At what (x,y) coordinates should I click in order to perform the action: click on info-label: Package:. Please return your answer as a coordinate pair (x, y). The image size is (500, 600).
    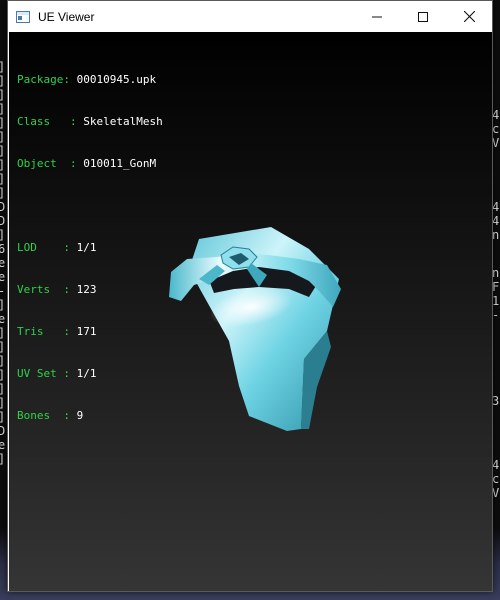
    Looking at the image, I should click on (47, 79).